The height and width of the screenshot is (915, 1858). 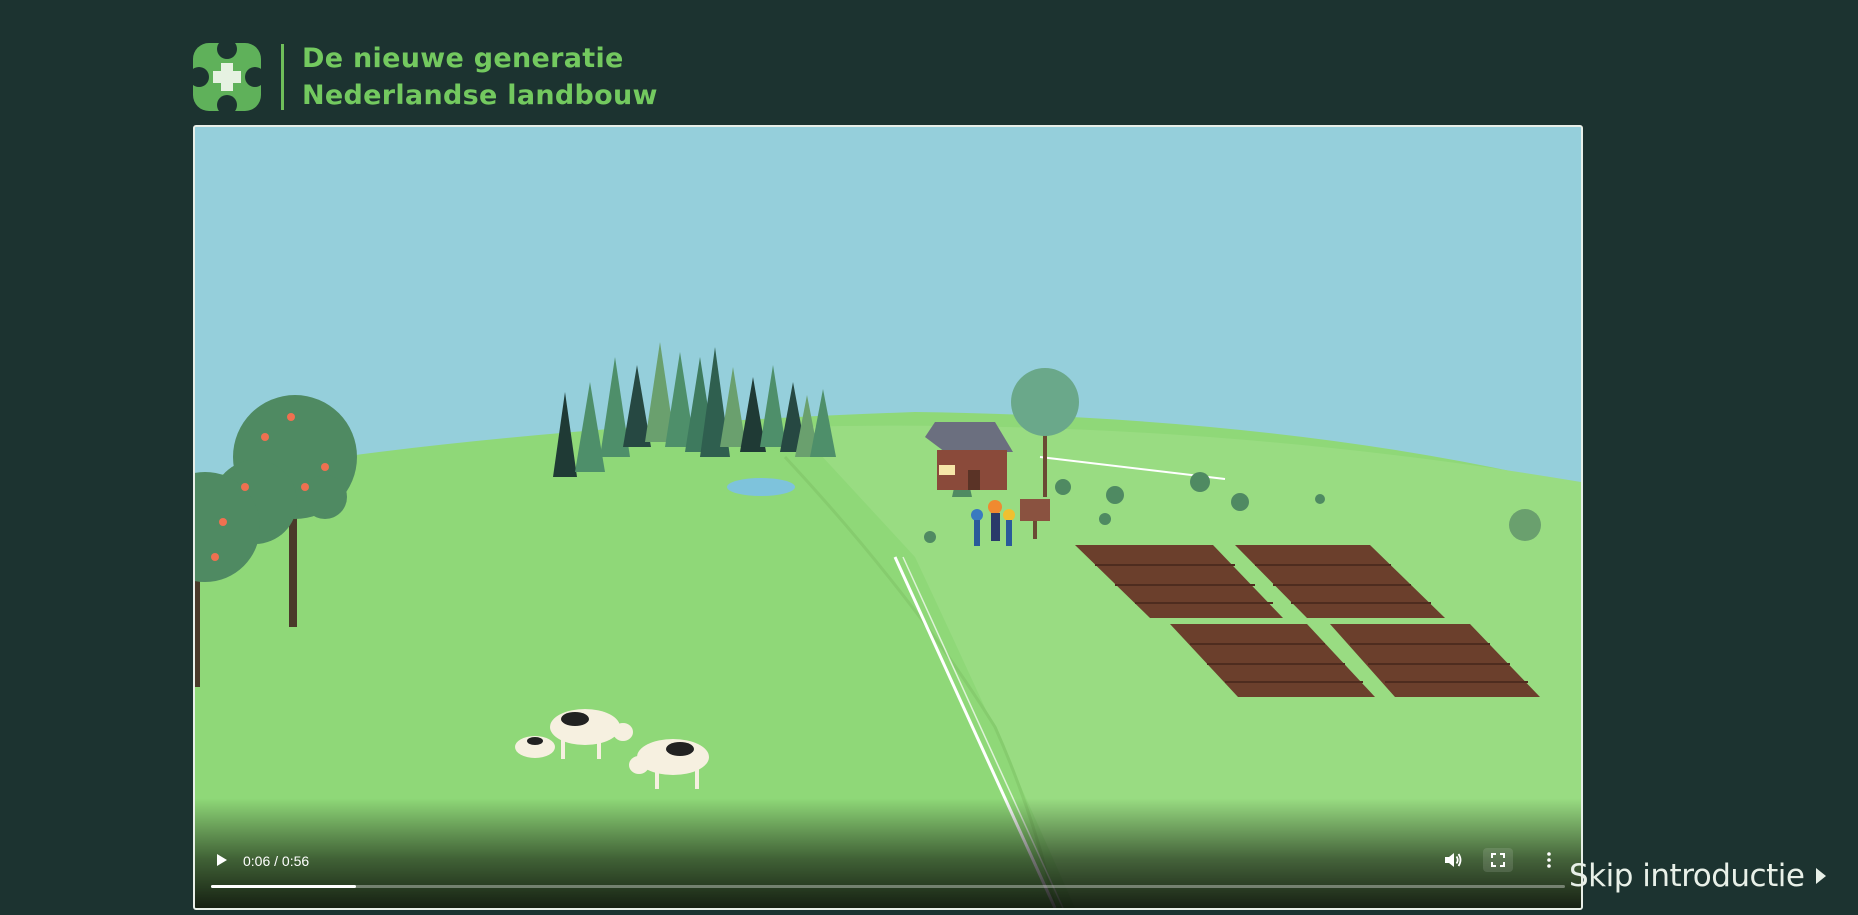 What do you see at coordinates (888, 886) in the screenshot?
I see `progress-bar` at bounding box center [888, 886].